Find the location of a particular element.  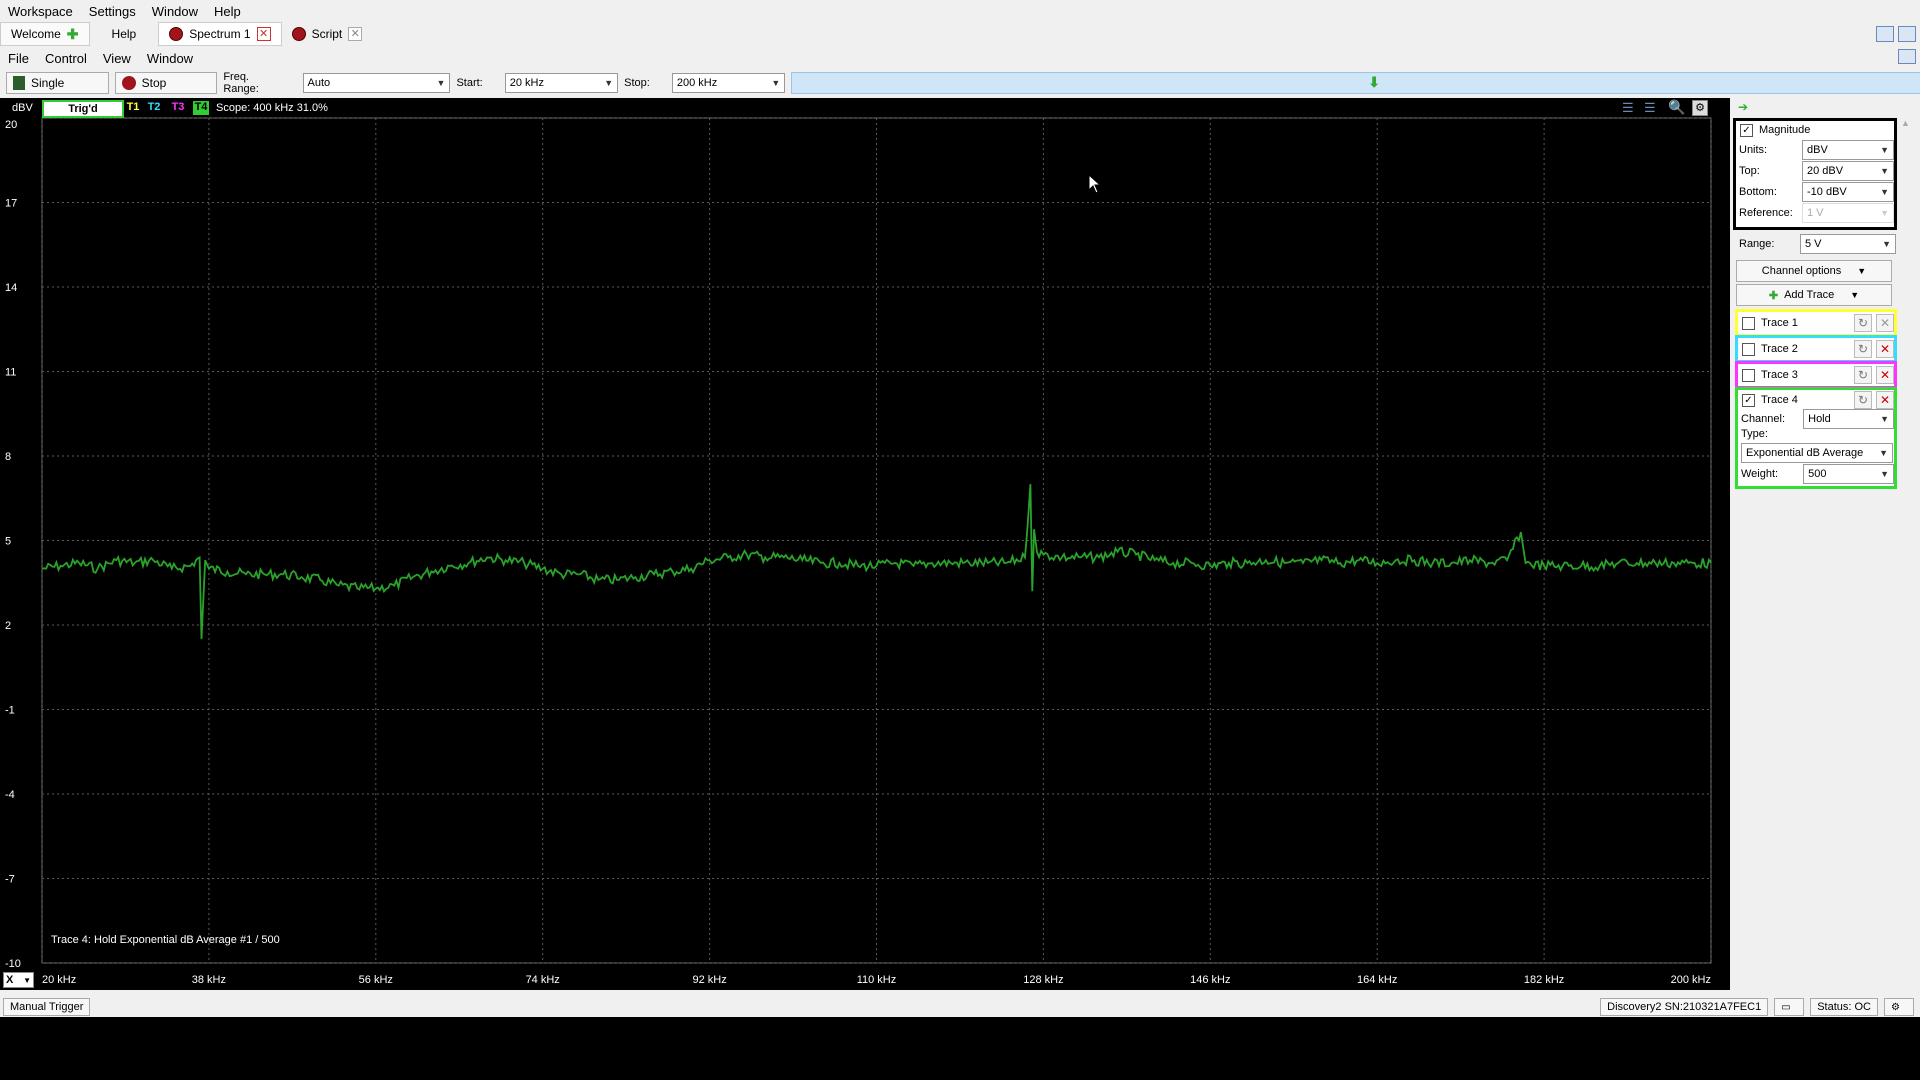

type-label: Type: is located at coordinates (1754, 434).